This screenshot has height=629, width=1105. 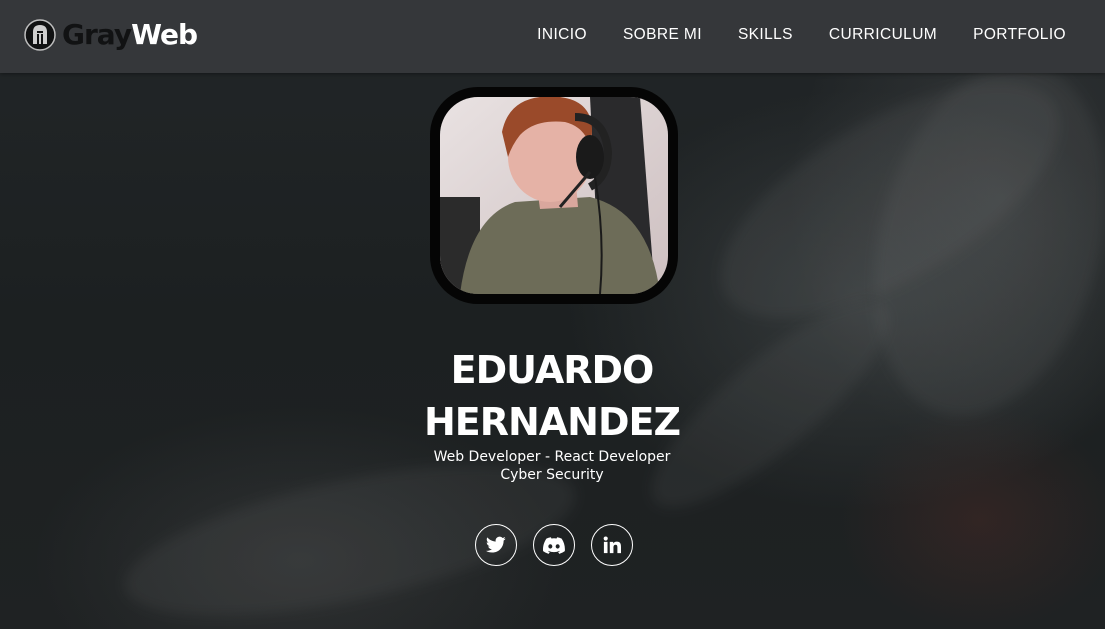 What do you see at coordinates (662, 35) in the screenshot?
I see `nav-sobre-mi: SOBRE MI` at bounding box center [662, 35].